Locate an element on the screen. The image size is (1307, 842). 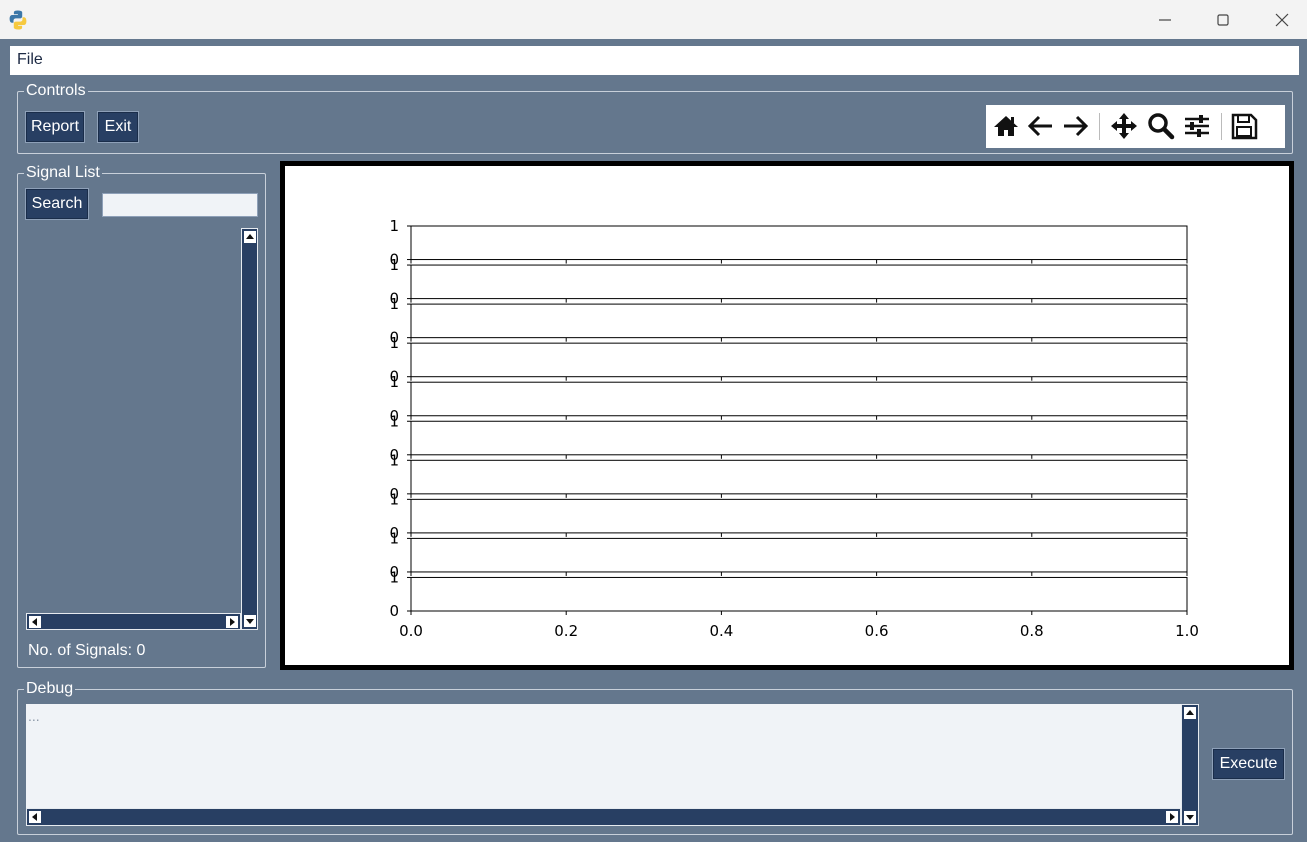
signal-list-frame-label: Signal List is located at coordinates (63, 173).